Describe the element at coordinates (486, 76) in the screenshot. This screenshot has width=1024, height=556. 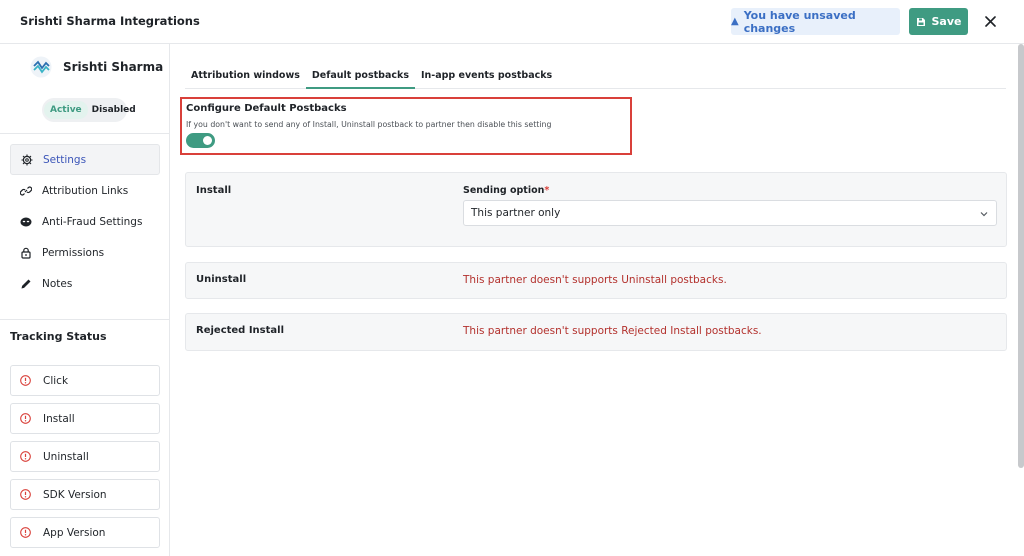
I see `tab-in-app-events-postbacks: In-app events postbacks` at that location.